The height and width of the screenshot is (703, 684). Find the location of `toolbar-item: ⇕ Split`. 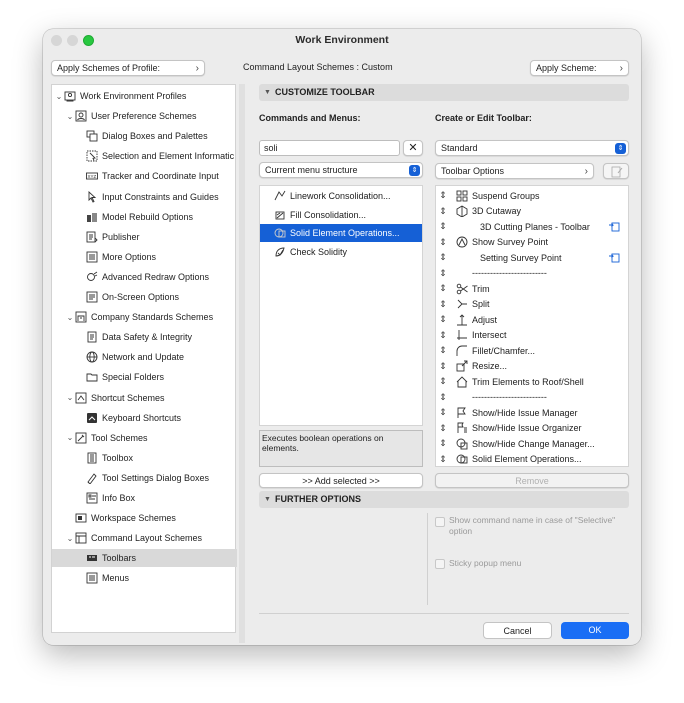

toolbar-item: ⇕ Split is located at coordinates (532, 304).